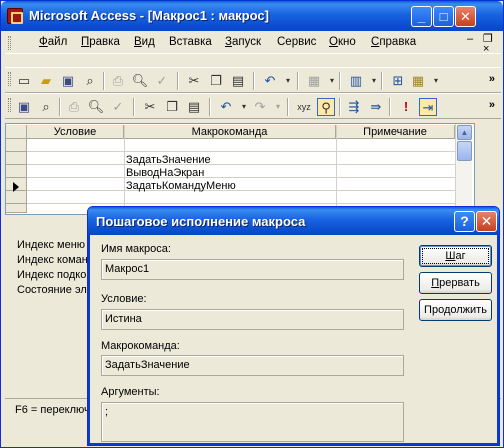  What do you see at coordinates (260, 107) in the screenshot?
I see `redo-icon: ↷` at bounding box center [260, 107].